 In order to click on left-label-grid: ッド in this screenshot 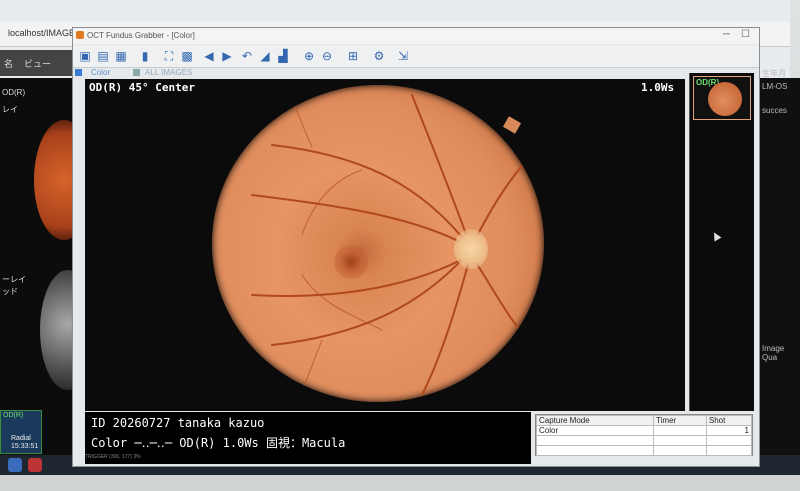, I will do `click(10, 291)`.